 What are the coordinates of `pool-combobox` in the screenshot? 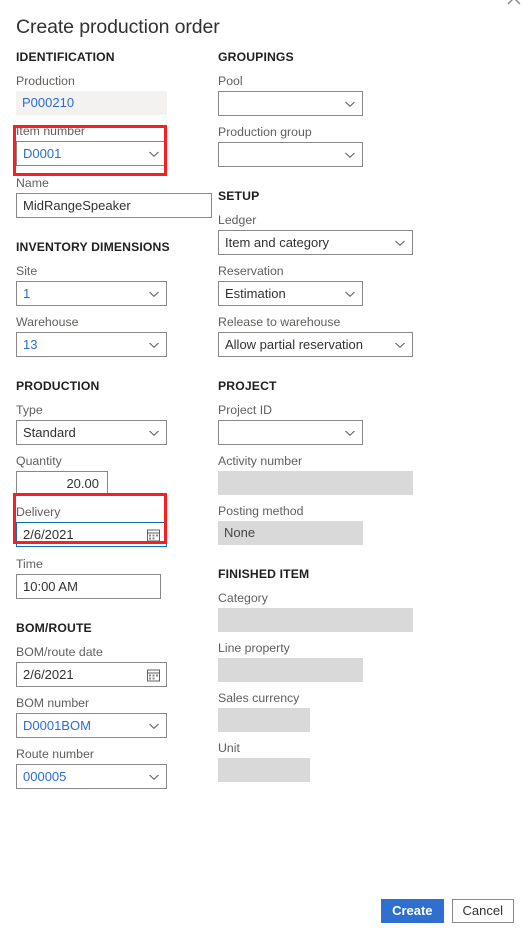 It's located at (290, 103).